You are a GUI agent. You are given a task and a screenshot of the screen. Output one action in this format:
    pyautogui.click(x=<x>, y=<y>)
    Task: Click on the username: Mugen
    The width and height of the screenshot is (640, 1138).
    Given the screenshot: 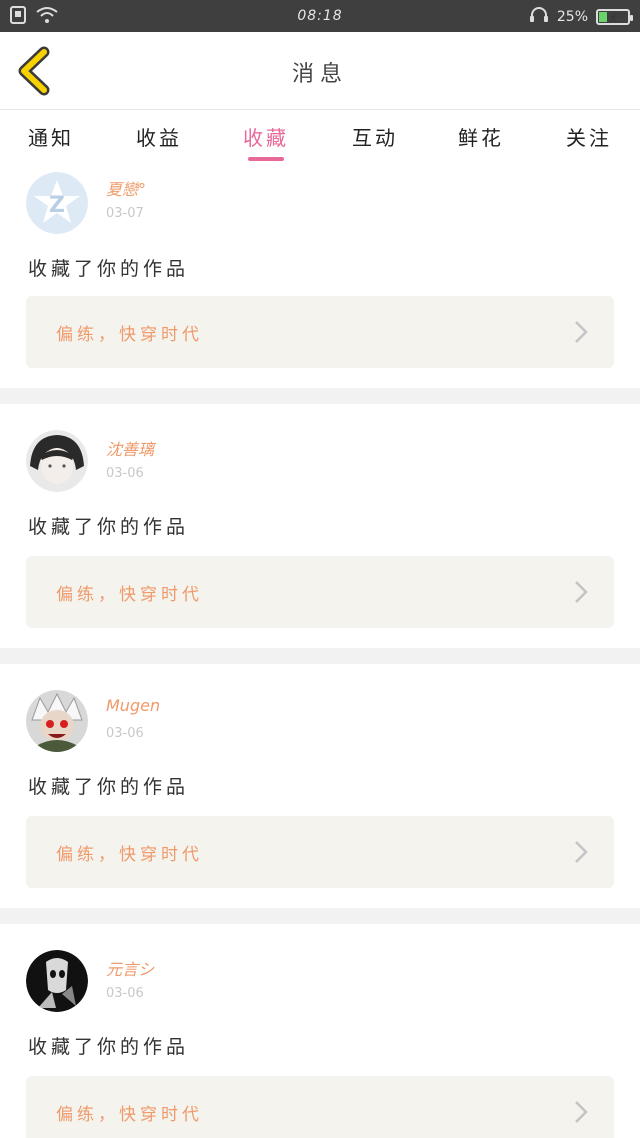 What is the action you would take?
    pyautogui.click(x=133, y=705)
    